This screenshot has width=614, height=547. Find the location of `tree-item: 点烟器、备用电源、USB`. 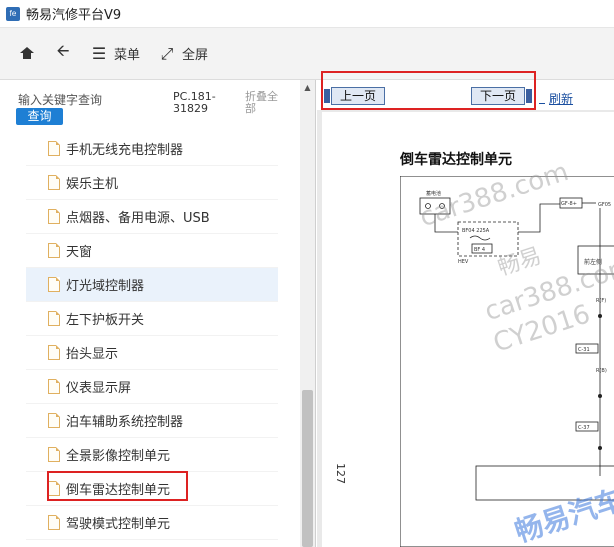

tree-item: 点烟器、备用电源、USB is located at coordinates (152, 217).